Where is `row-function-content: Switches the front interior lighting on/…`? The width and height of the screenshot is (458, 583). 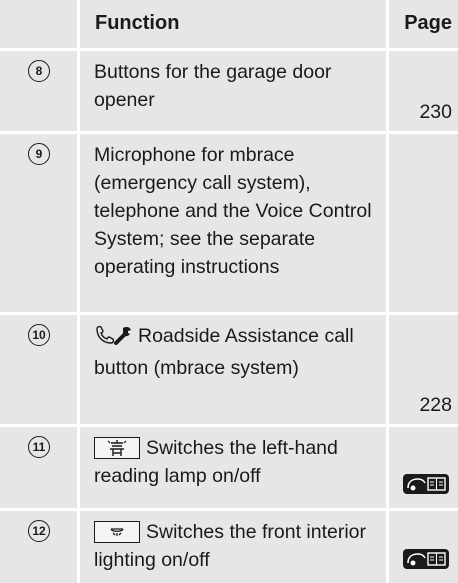
row-function-content: Switches the front interior lighting on/… is located at coordinates (239, 546).